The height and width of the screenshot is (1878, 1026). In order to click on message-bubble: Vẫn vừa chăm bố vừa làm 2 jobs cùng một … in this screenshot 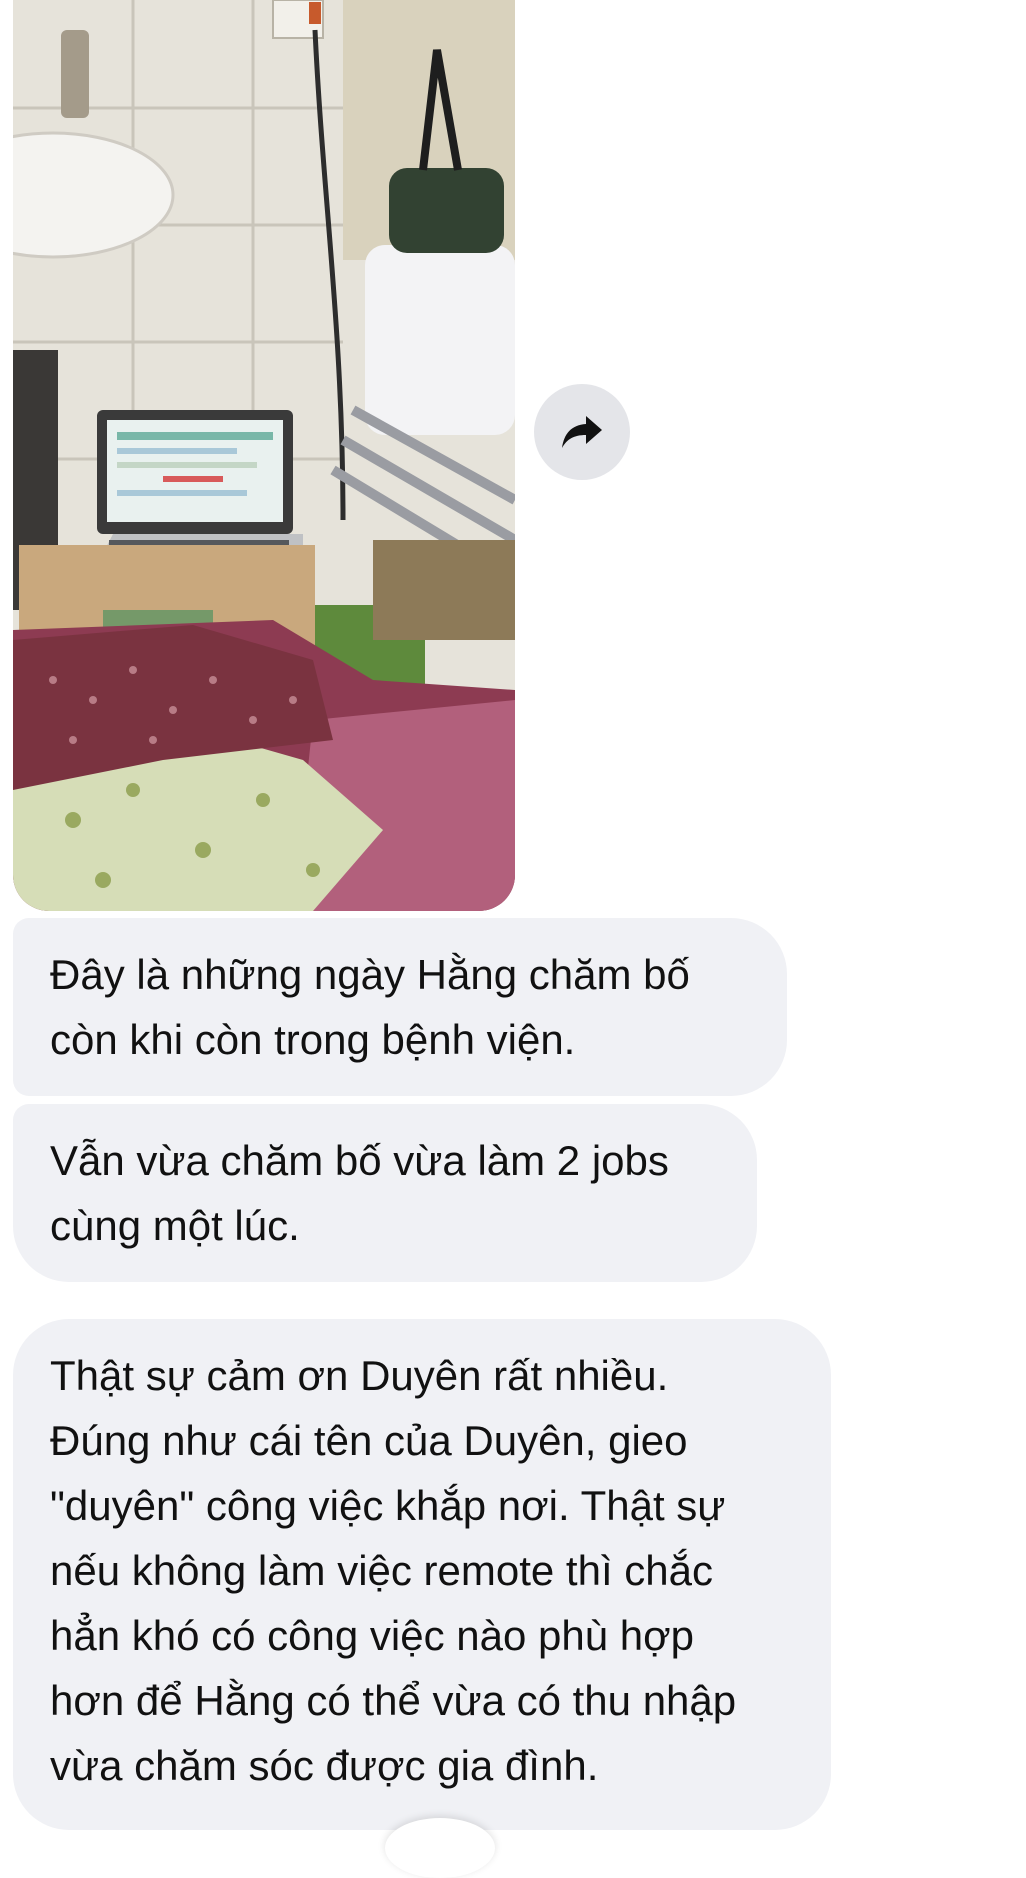, I will do `click(385, 1193)`.